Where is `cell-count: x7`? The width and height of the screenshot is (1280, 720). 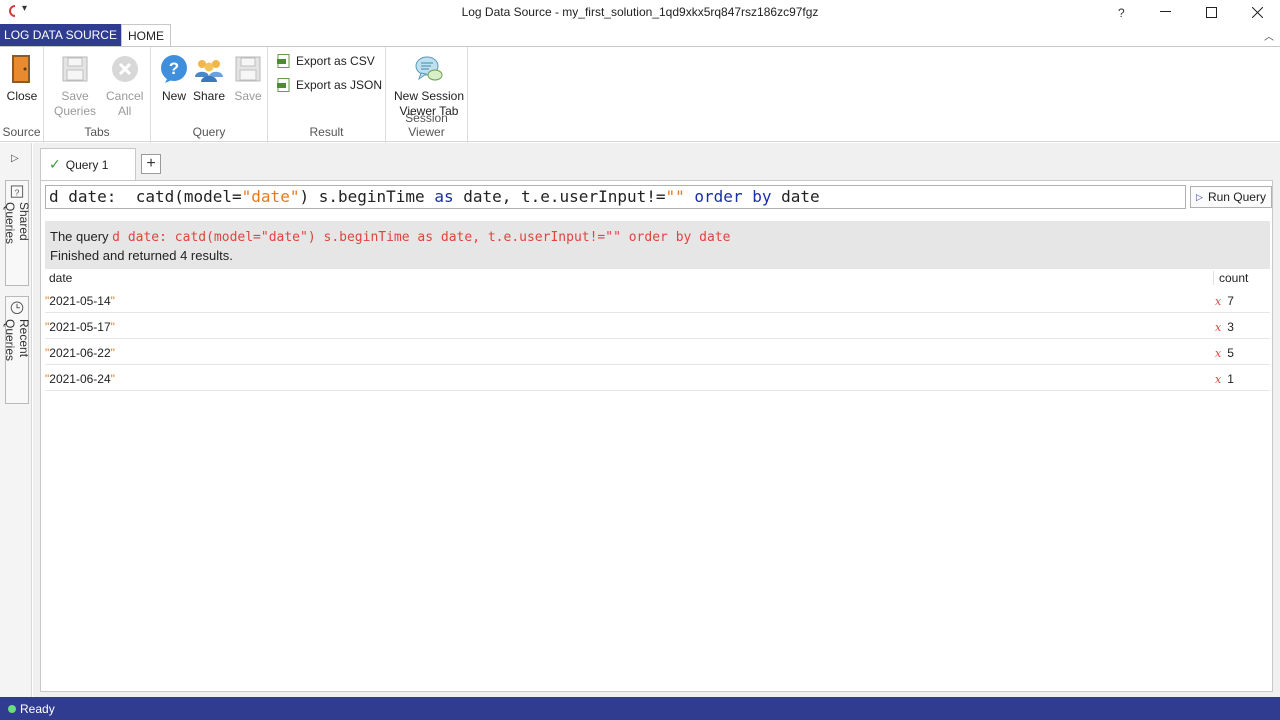 cell-count: x7 is located at coordinates (1224, 301).